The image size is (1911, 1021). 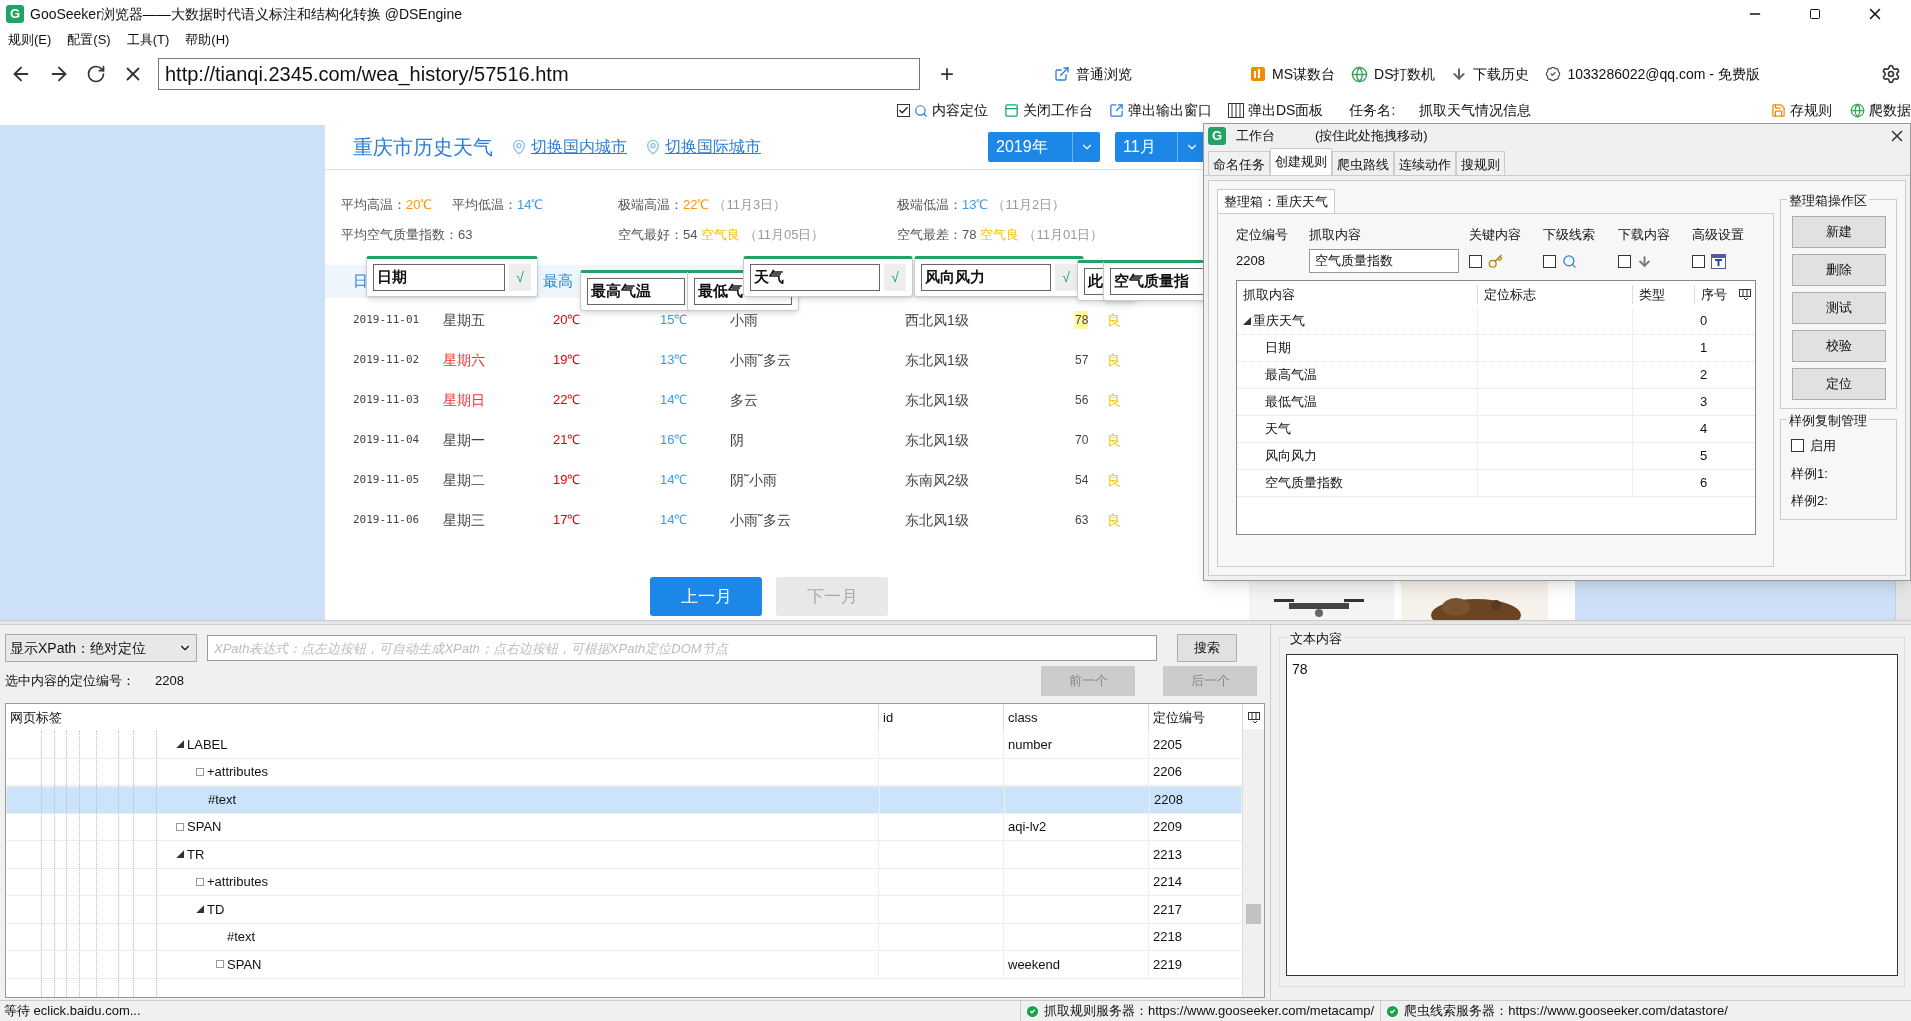 I want to click on column-header: 类型, so click(x=1663, y=294).